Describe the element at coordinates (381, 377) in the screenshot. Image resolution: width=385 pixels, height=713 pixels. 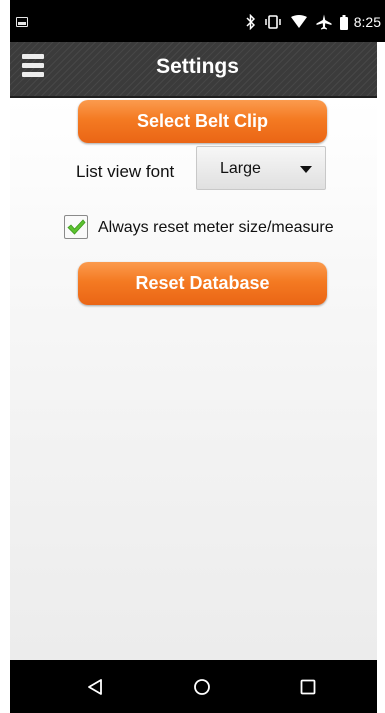
I see `screen-edge` at that location.